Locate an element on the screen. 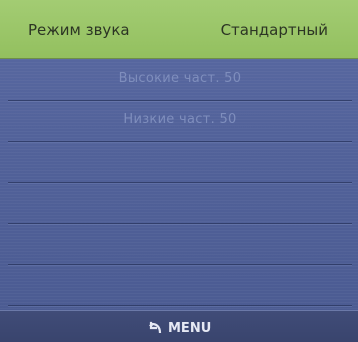 The width and height of the screenshot is (358, 342). bass-row: Низкие част. 50 is located at coordinates (180, 121).